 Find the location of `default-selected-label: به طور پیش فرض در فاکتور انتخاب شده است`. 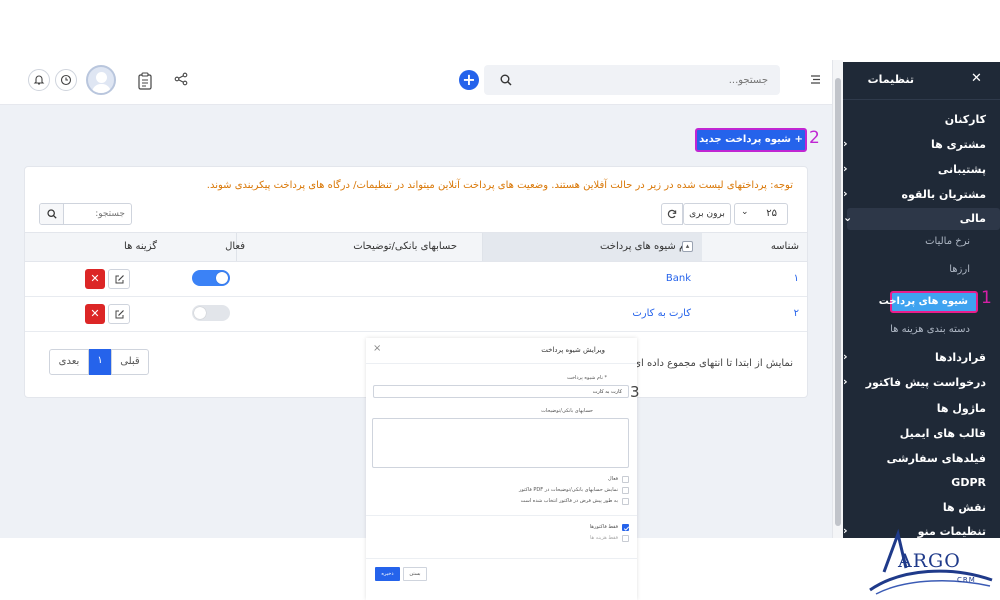

default-selected-label: به طور پیش فرض در فاکتور انتخاب شده است is located at coordinates (569, 501).